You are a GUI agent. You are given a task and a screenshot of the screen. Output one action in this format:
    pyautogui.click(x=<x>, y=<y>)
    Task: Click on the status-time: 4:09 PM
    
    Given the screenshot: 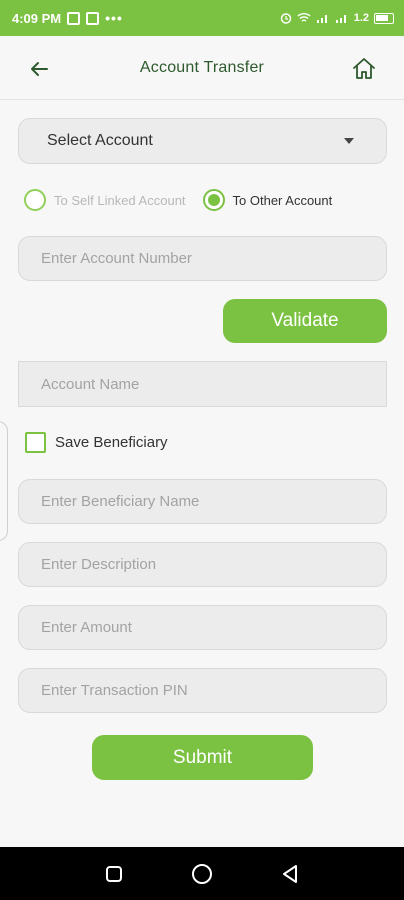 What is the action you would take?
    pyautogui.click(x=37, y=18)
    